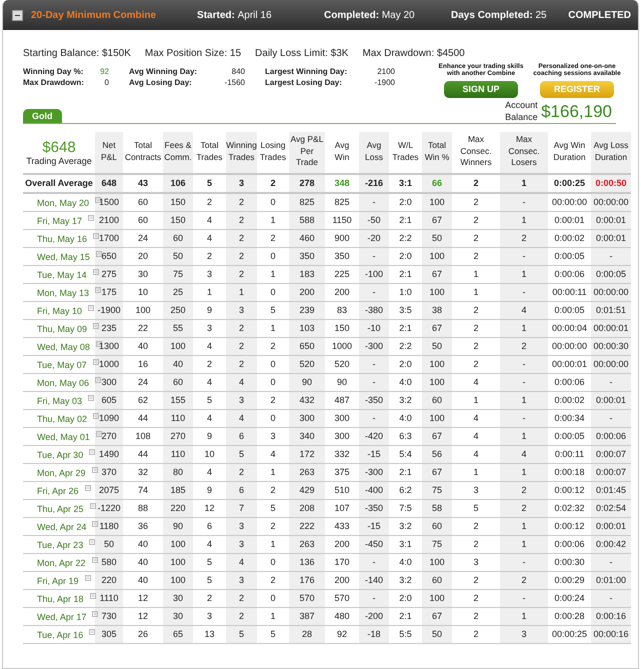  What do you see at coordinates (61, 563) in the screenshot?
I see `date-link: Mon, Apr 22` at bounding box center [61, 563].